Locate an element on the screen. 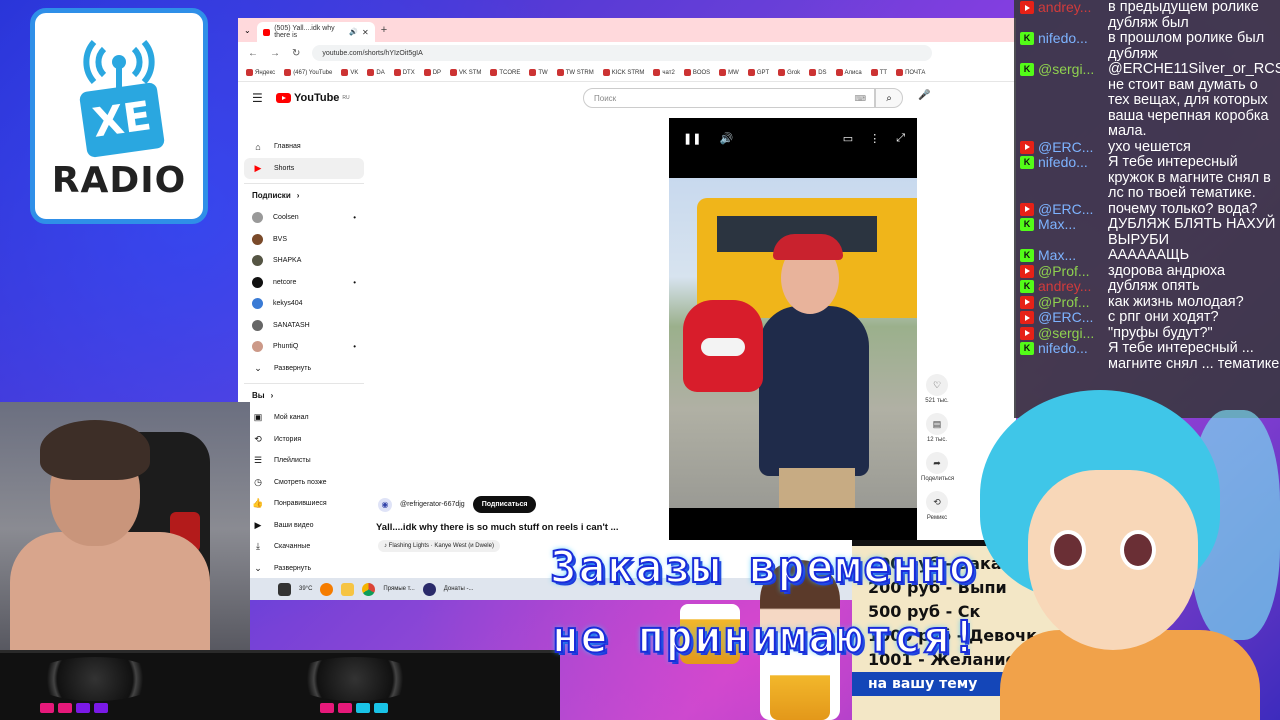 The image size is (1280, 720). subscription-label: Coolsen is located at coordinates (286, 218).